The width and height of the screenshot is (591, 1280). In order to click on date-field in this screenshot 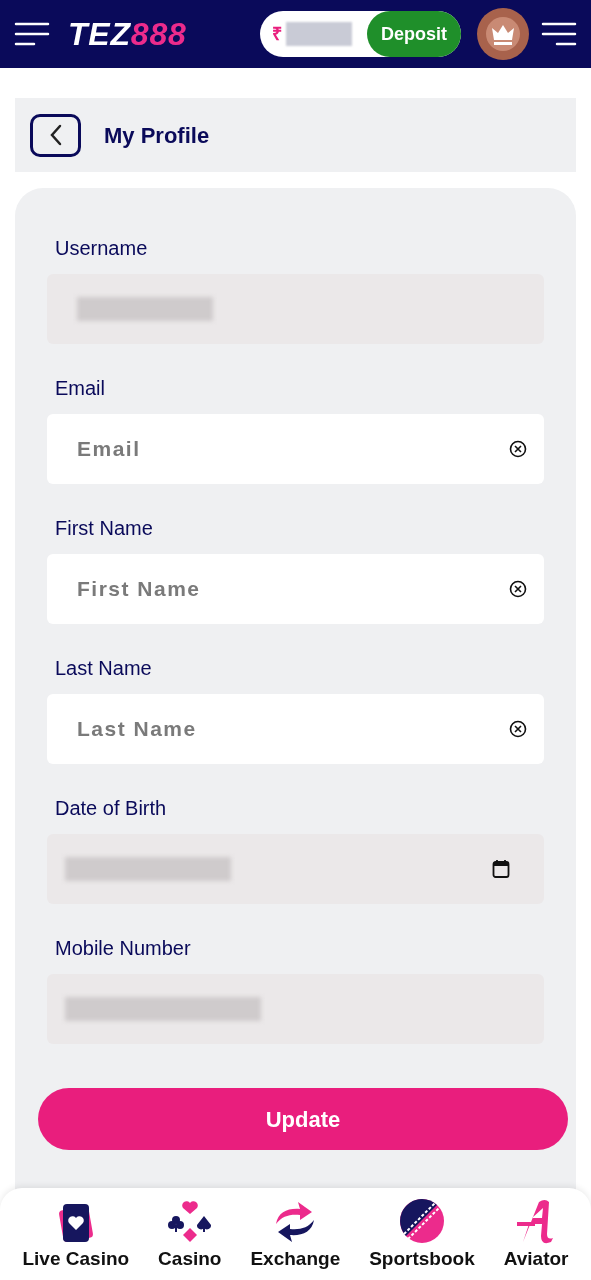, I will do `click(295, 869)`.